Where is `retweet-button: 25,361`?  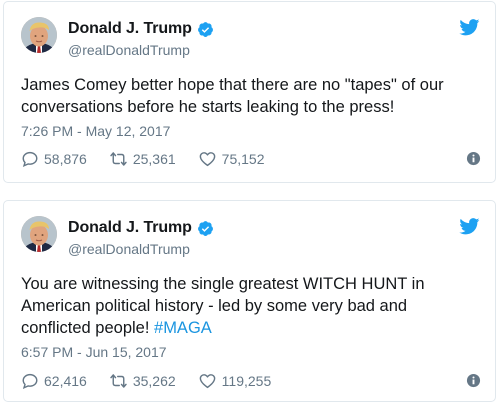 retweet-button: 25,361 is located at coordinates (142, 159).